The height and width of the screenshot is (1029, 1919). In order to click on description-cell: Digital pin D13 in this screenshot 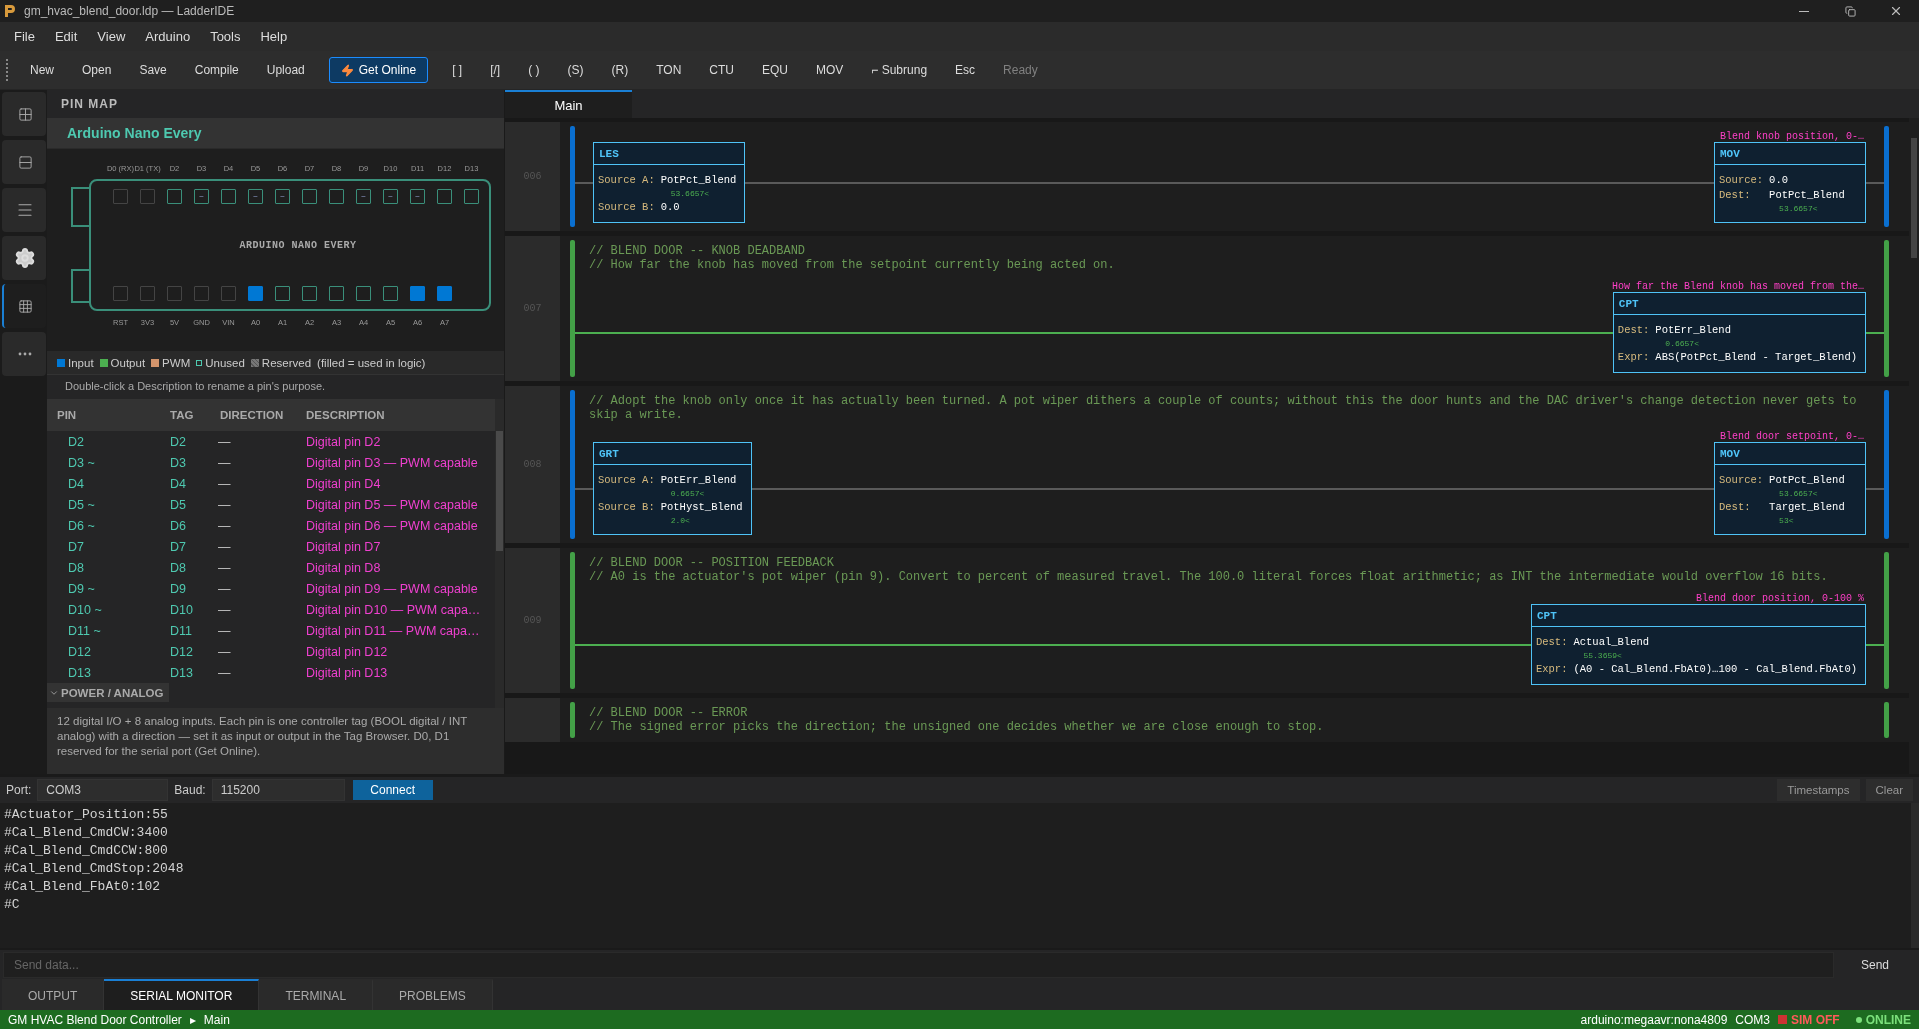, I will do `click(400, 672)`.